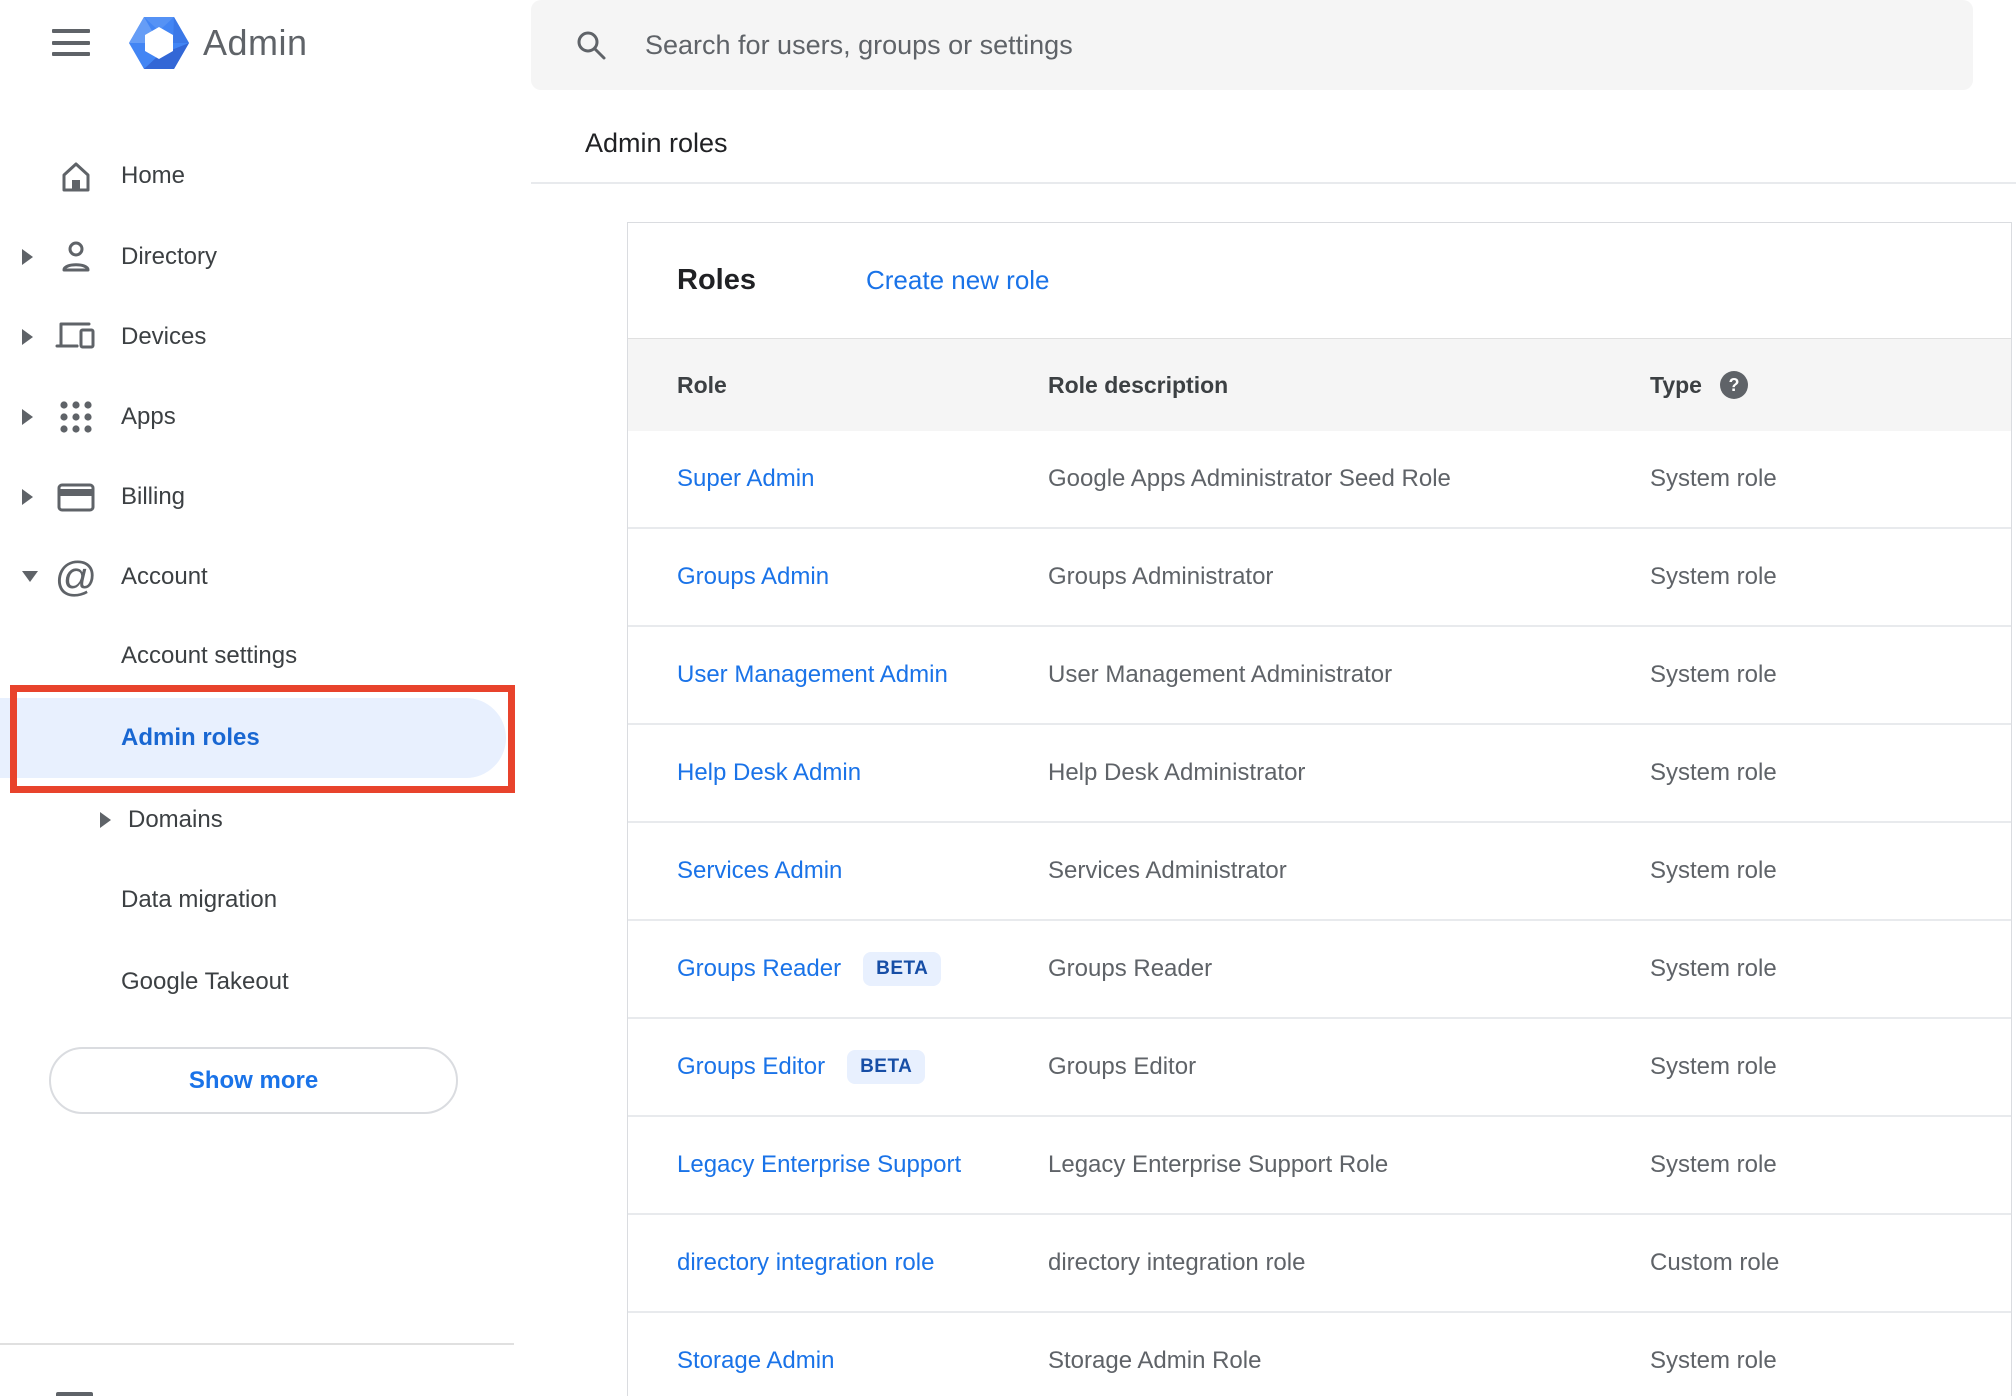 The image size is (2016, 1396). What do you see at coordinates (751, 1067) in the screenshot?
I see `role-link: Groups Editor` at bounding box center [751, 1067].